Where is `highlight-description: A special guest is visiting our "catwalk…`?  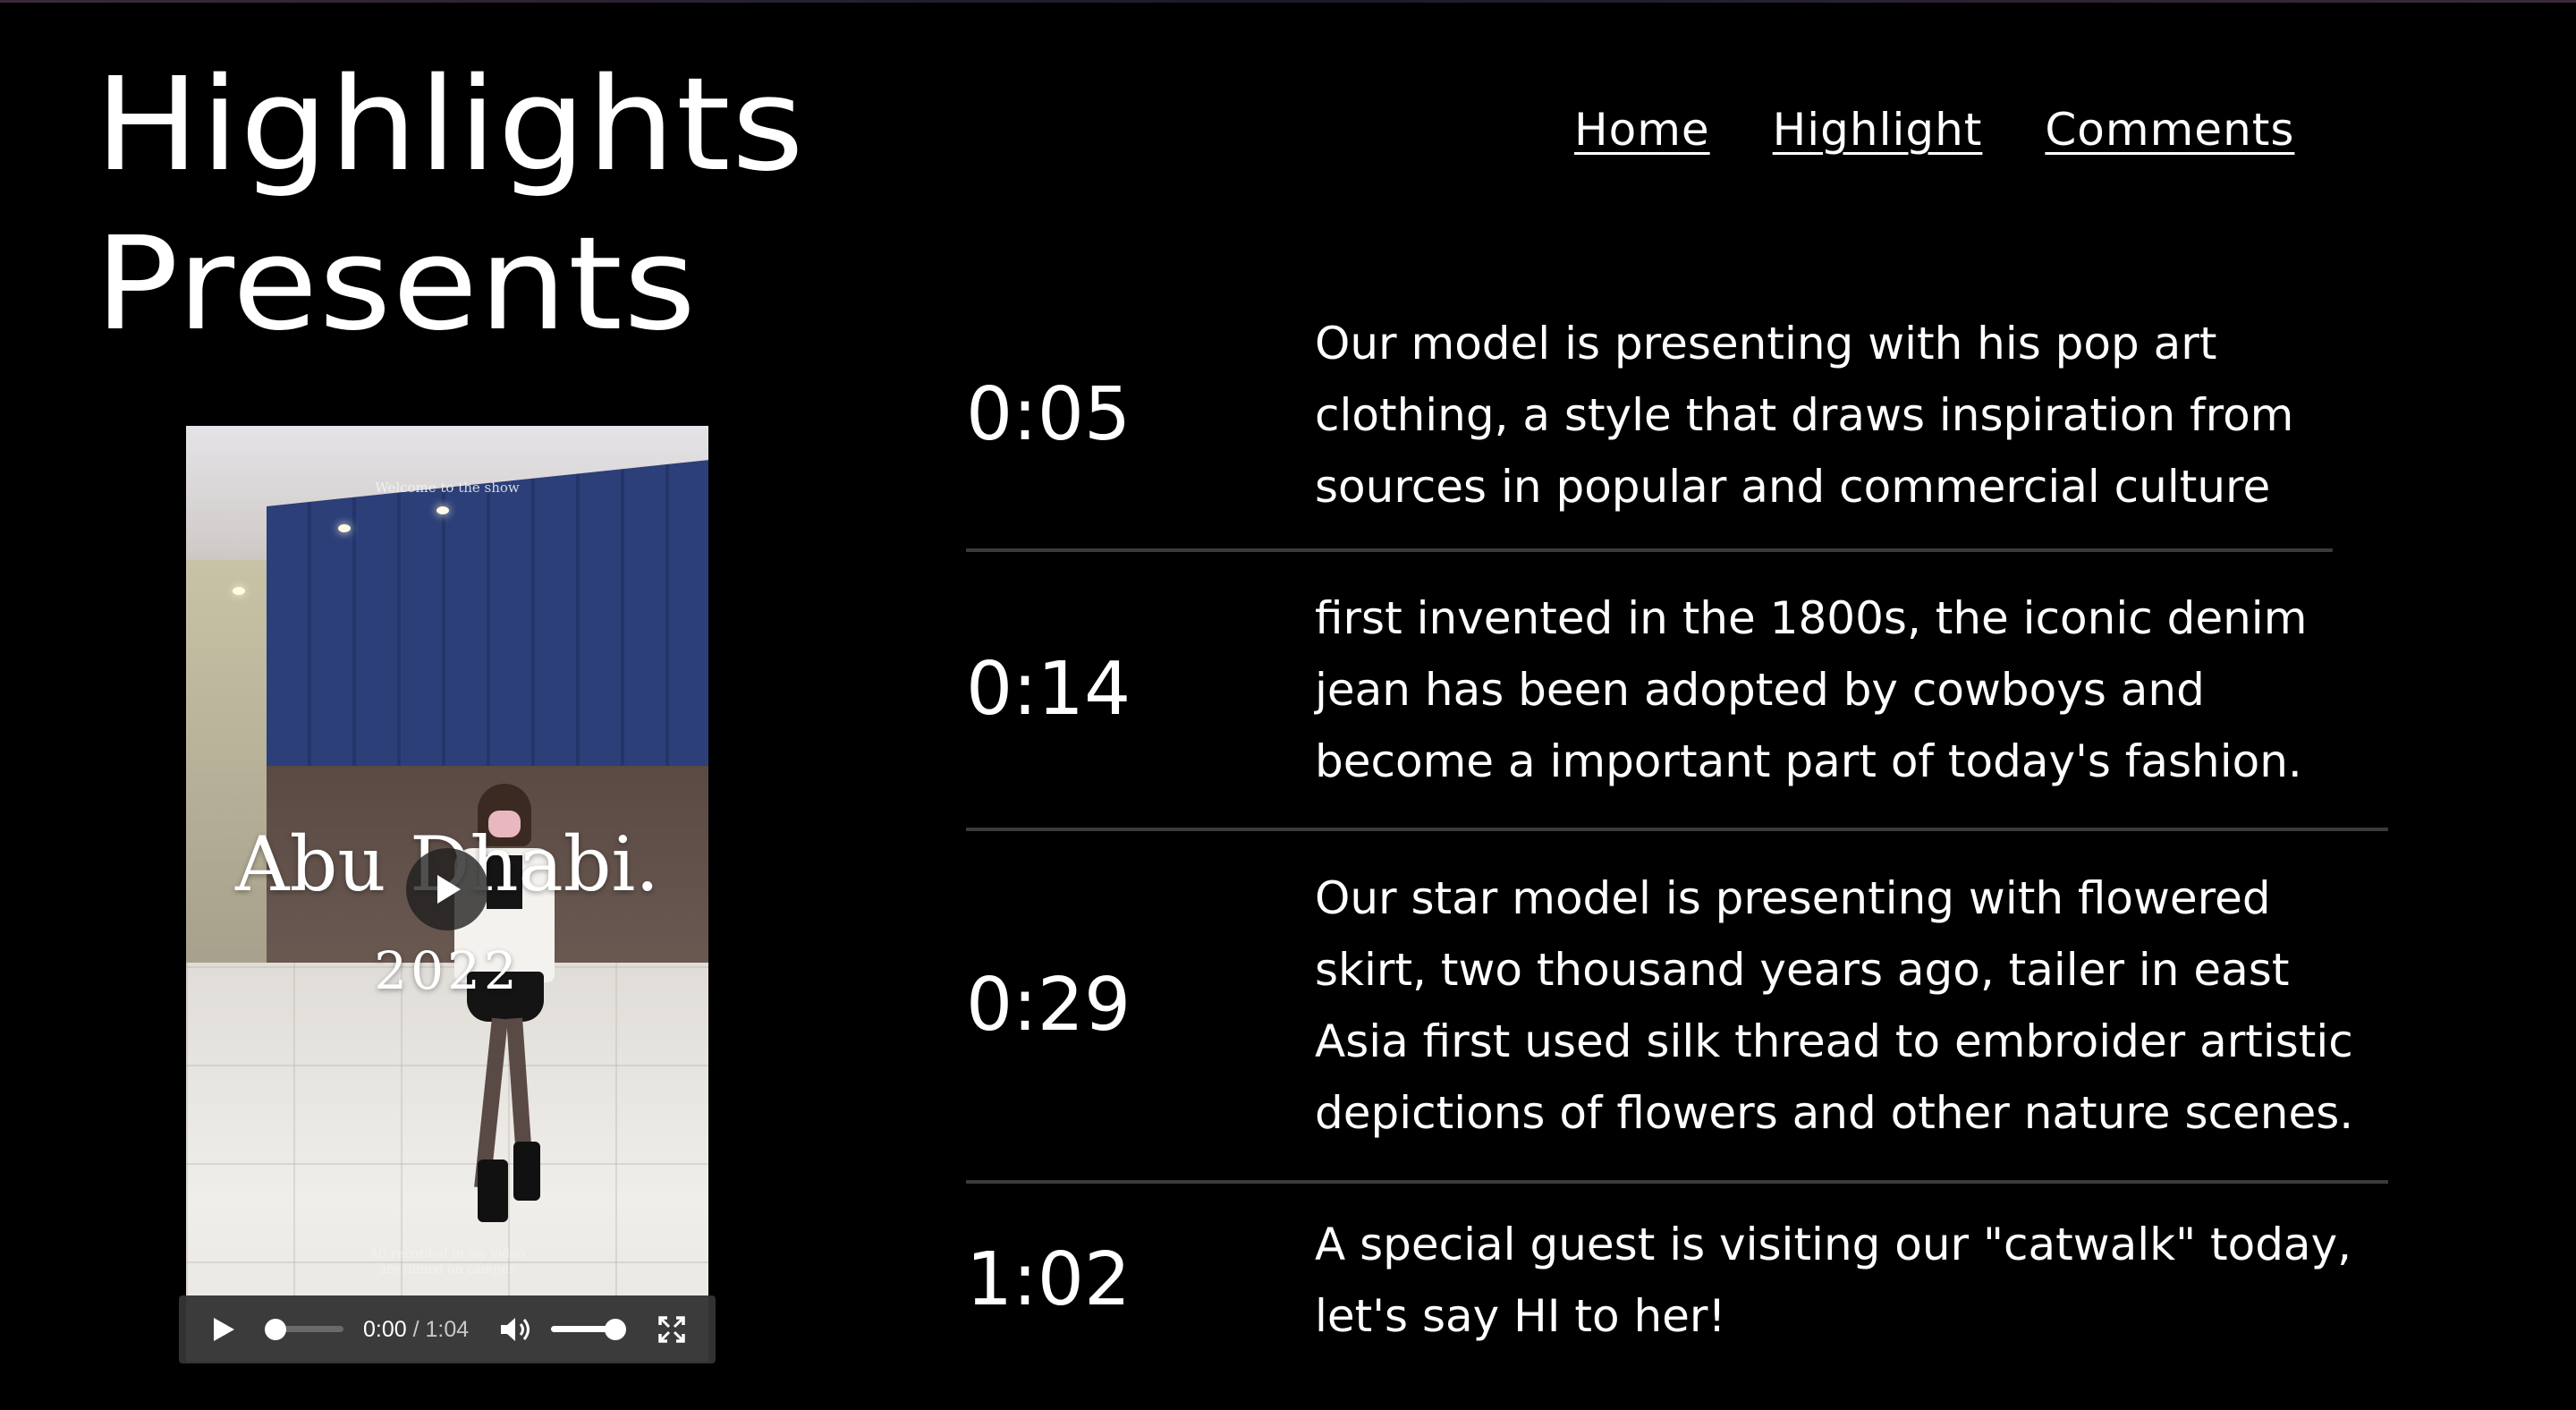
highlight-description: A special guest is visiting our "catwalk… is located at coordinates (1833, 1281).